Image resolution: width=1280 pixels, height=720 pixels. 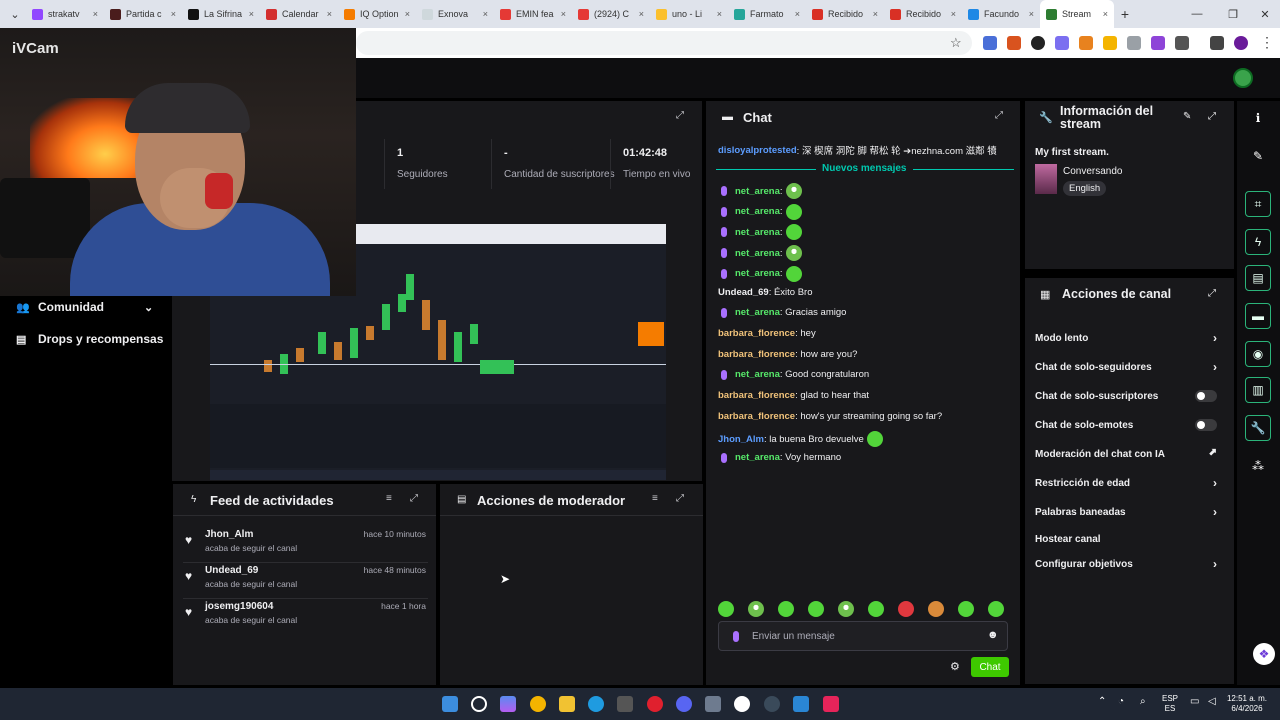 What do you see at coordinates (1086, 43) in the screenshot?
I see `metamask-icon` at bounding box center [1086, 43].